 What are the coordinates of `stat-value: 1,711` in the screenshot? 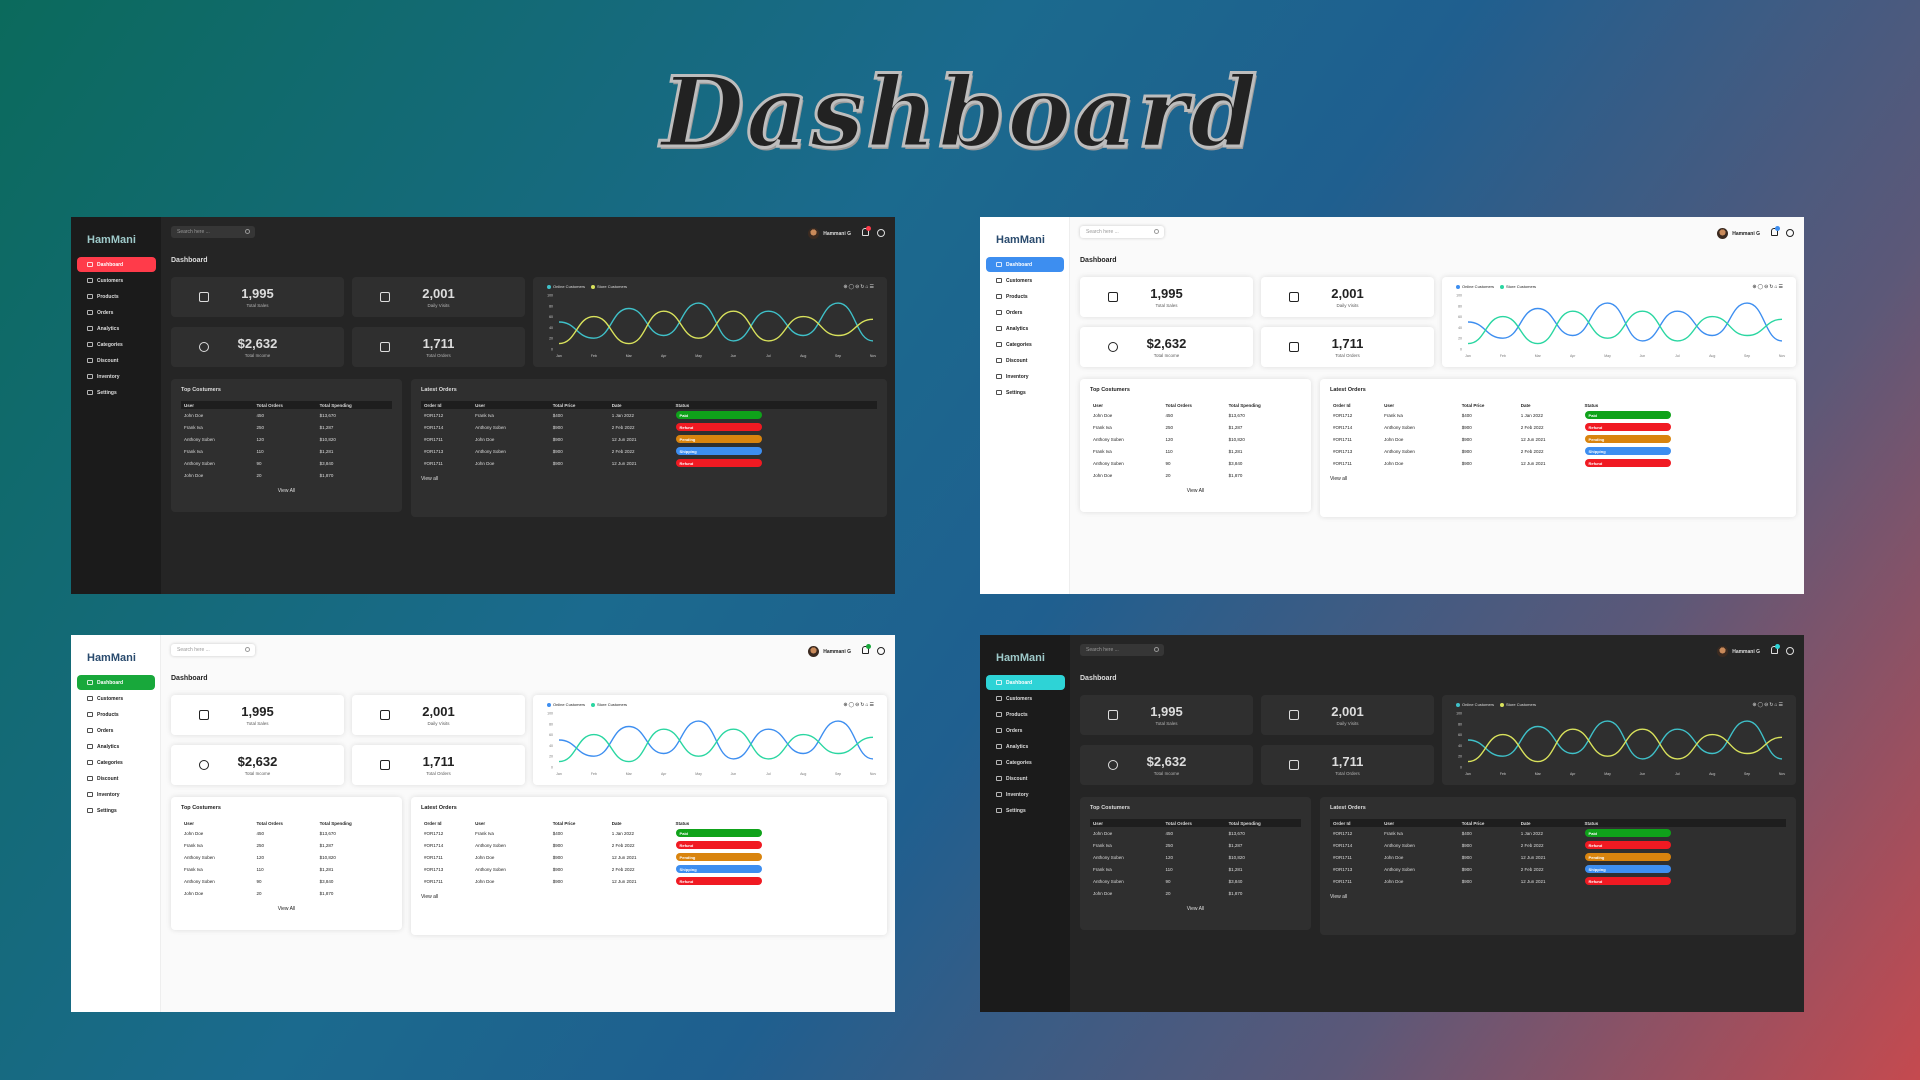 It's located at (438, 761).